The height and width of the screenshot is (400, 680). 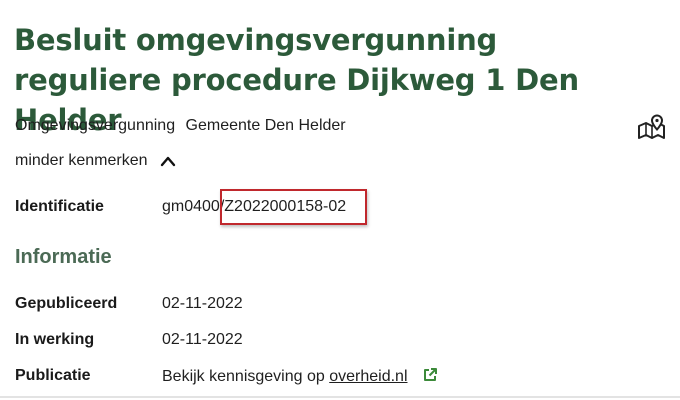 What do you see at coordinates (180, 126) in the screenshot?
I see `document-meta: Omgevingsvergunning Gemeente Den Helder` at bounding box center [180, 126].